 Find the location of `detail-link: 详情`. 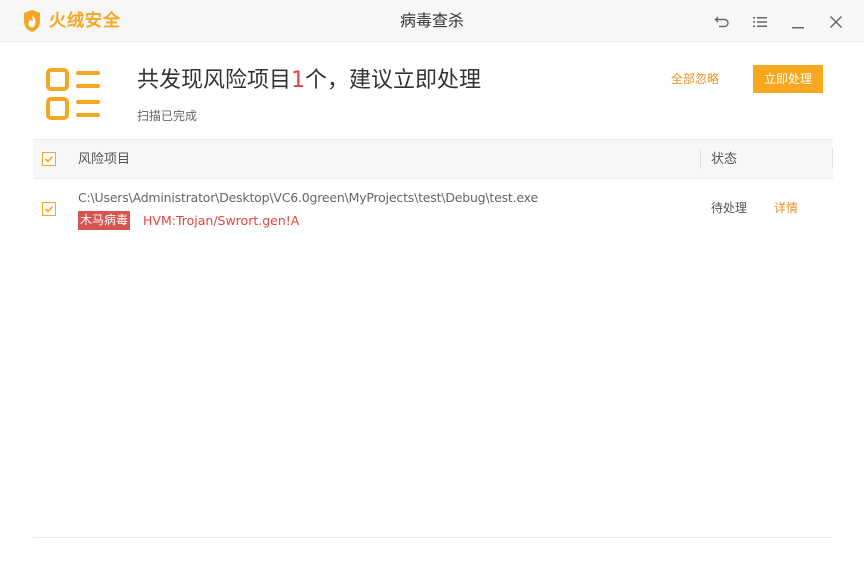

detail-link: 详情 is located at coordinates (786, 208).